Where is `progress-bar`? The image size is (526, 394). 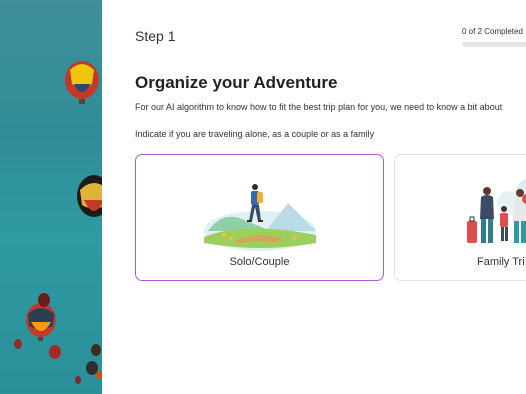
progress-bar is located at coordinates (494, 44).